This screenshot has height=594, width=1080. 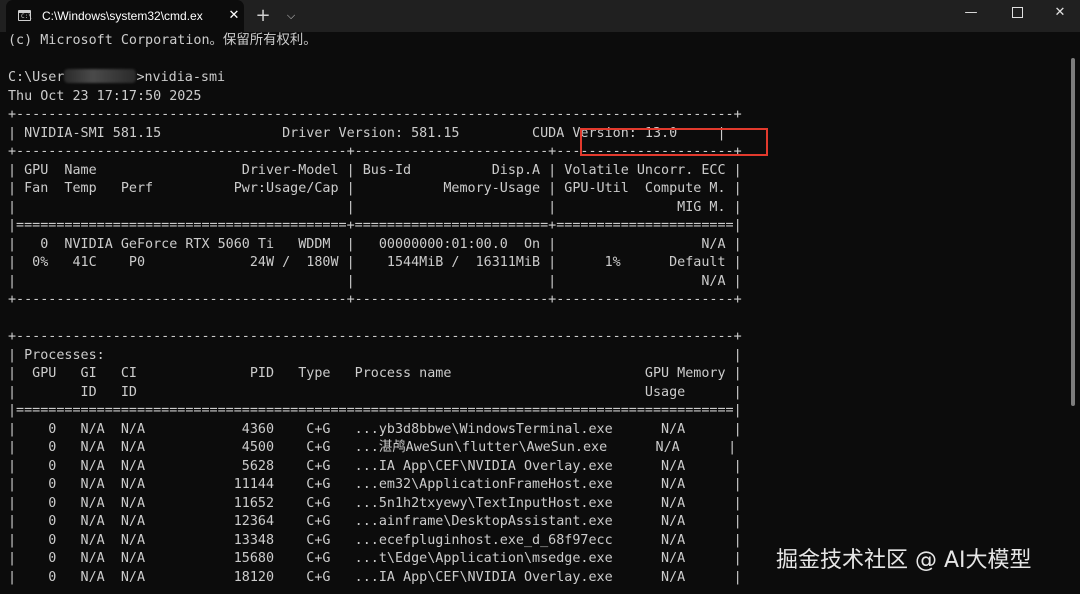 What do you see at coordinates (234, 16) in the screenshot?
I see `tab-close-icon: ✕` at bounding box center [234, 16].